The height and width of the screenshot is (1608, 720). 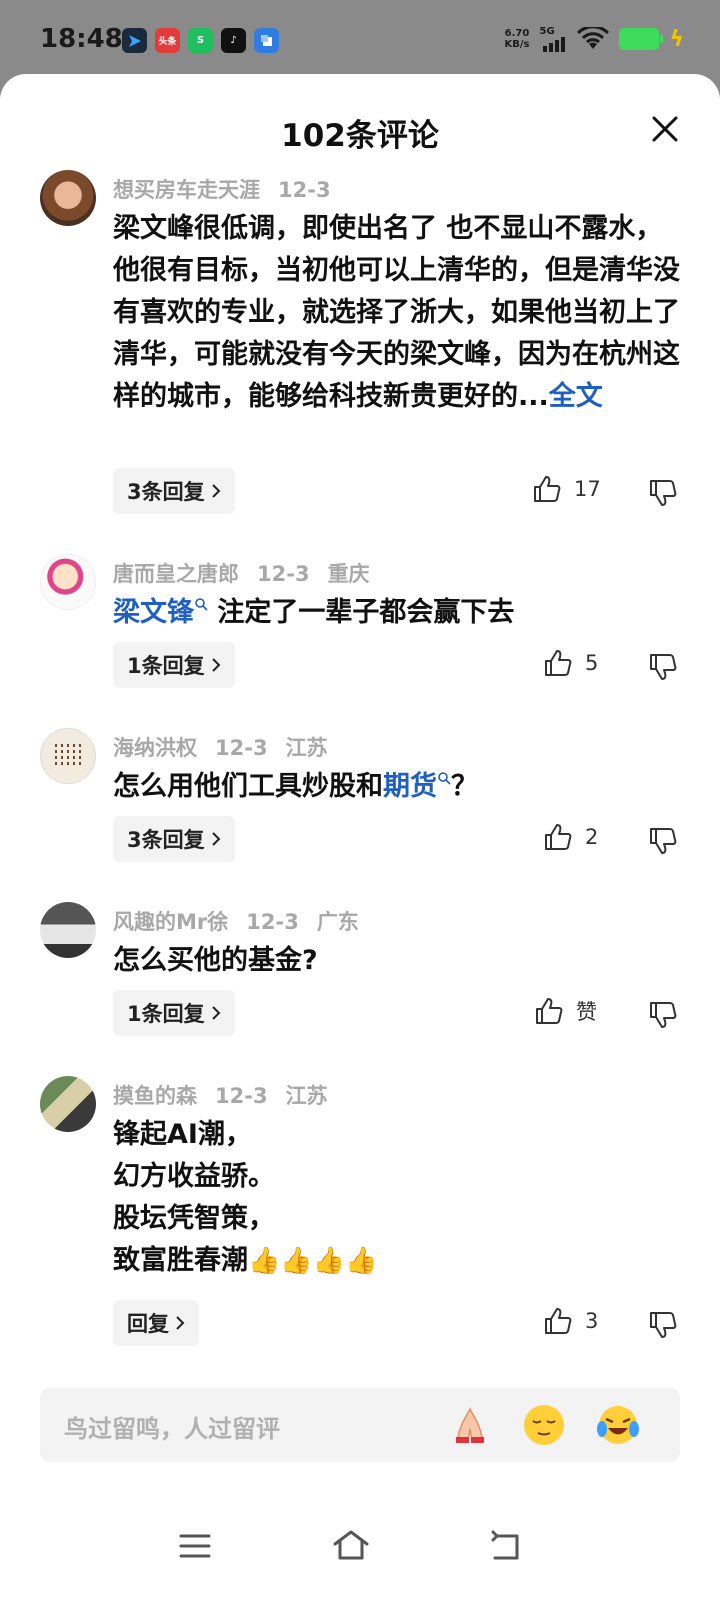 I want to click on charging-icon: ϟ, so click(x=676, y=39).